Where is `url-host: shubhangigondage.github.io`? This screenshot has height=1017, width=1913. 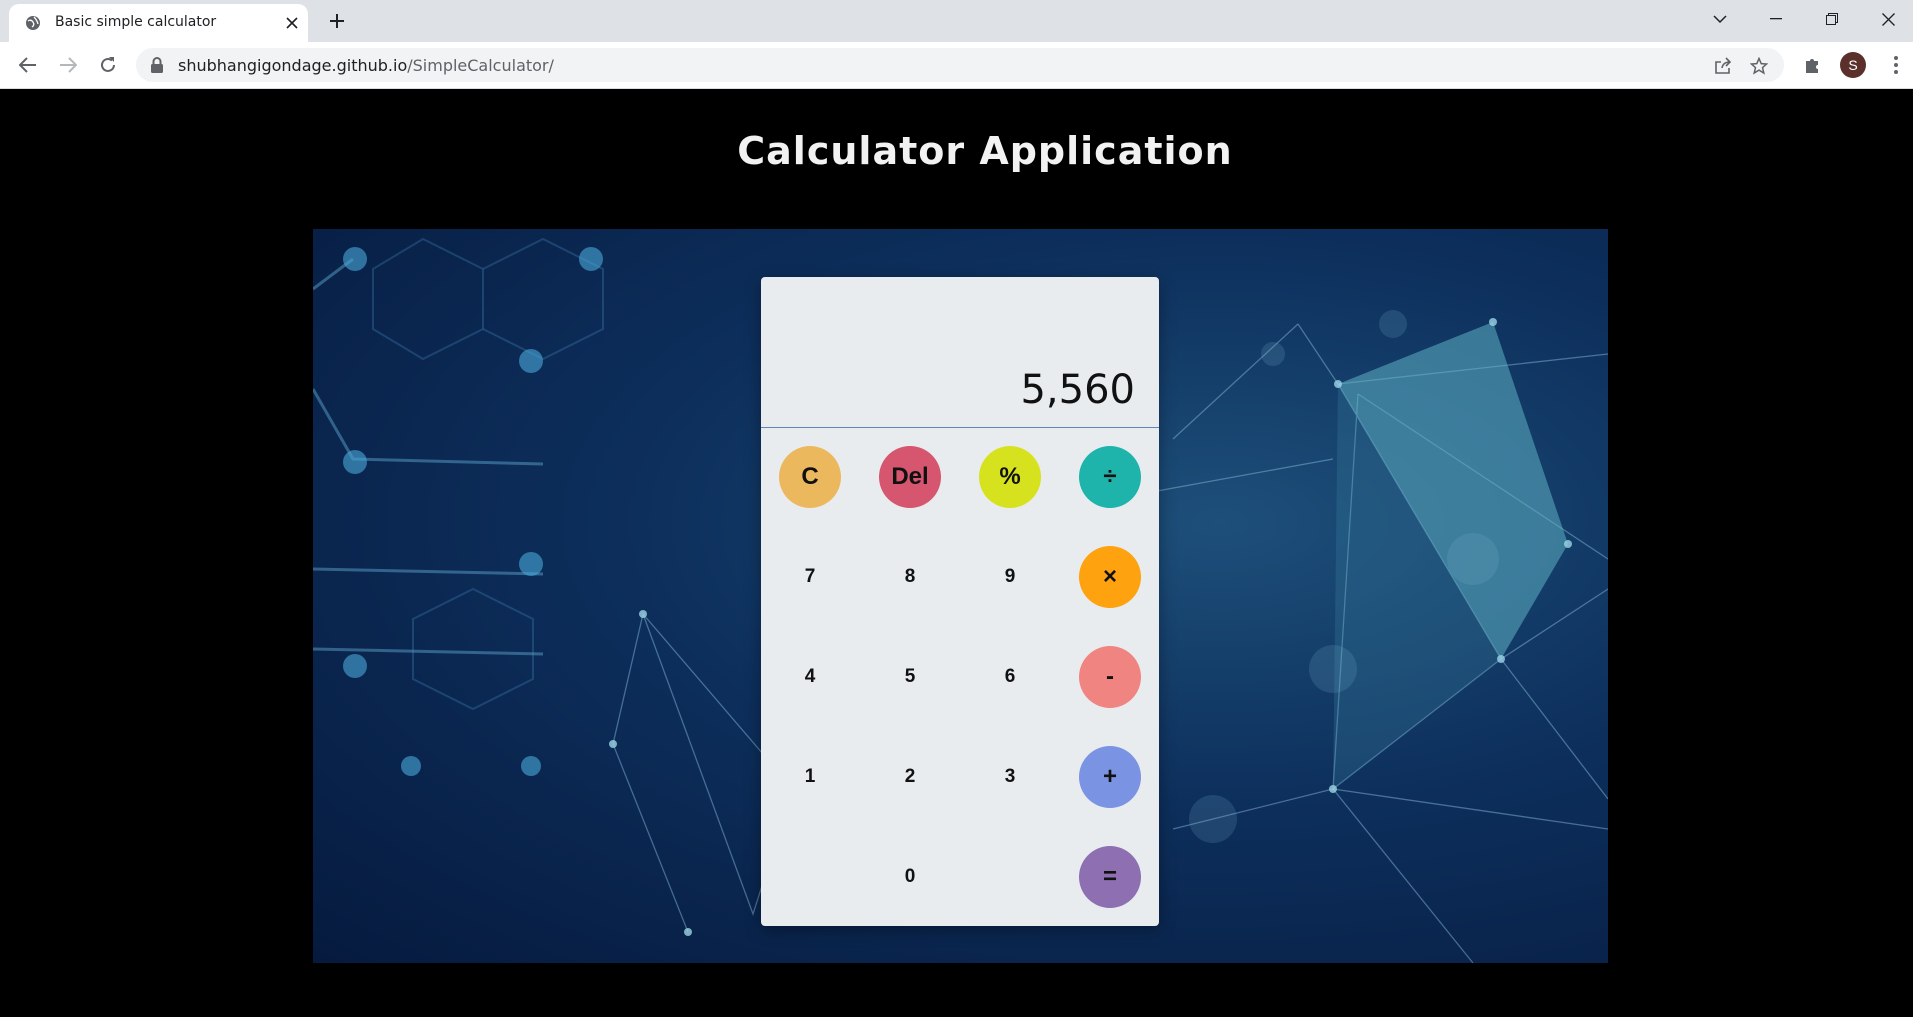
url-host: shubhangigondage.github.io is located at coordinates (293, 65).